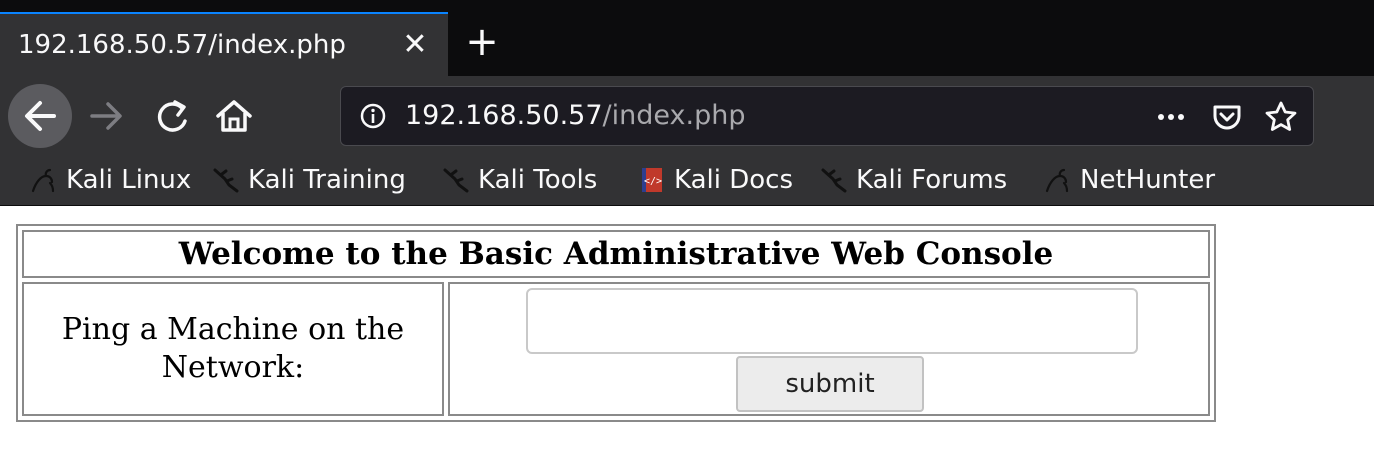 The image size is (1374, 452). I want to click on back-button, so click(40, 116).